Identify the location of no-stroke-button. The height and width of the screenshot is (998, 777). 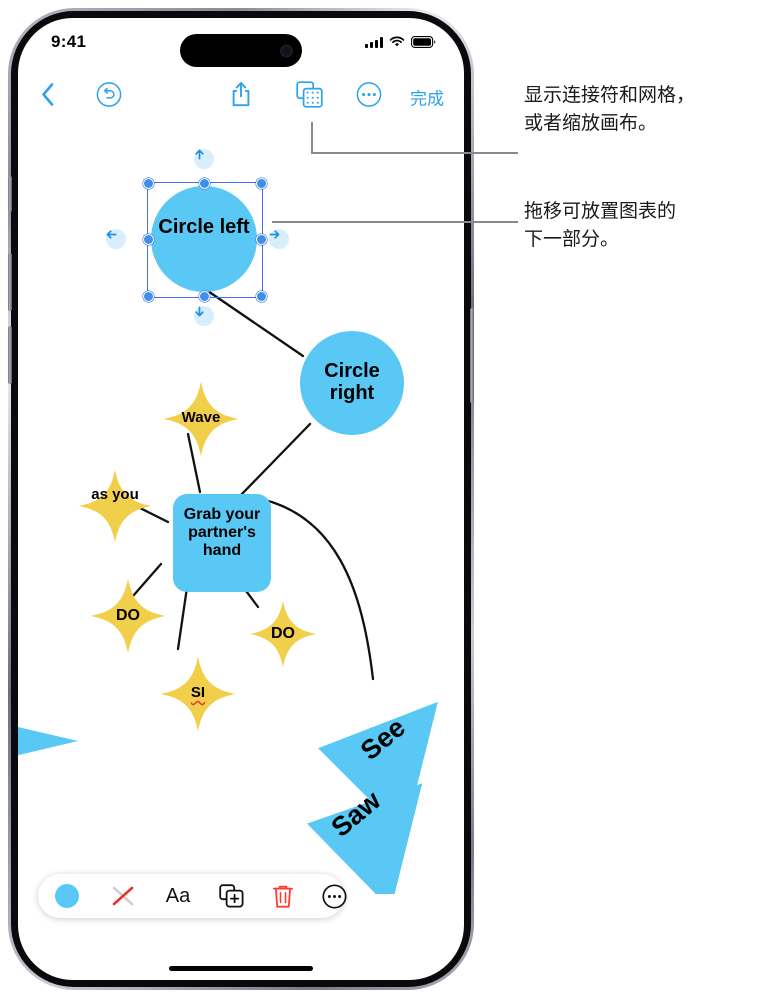
(123, 896).